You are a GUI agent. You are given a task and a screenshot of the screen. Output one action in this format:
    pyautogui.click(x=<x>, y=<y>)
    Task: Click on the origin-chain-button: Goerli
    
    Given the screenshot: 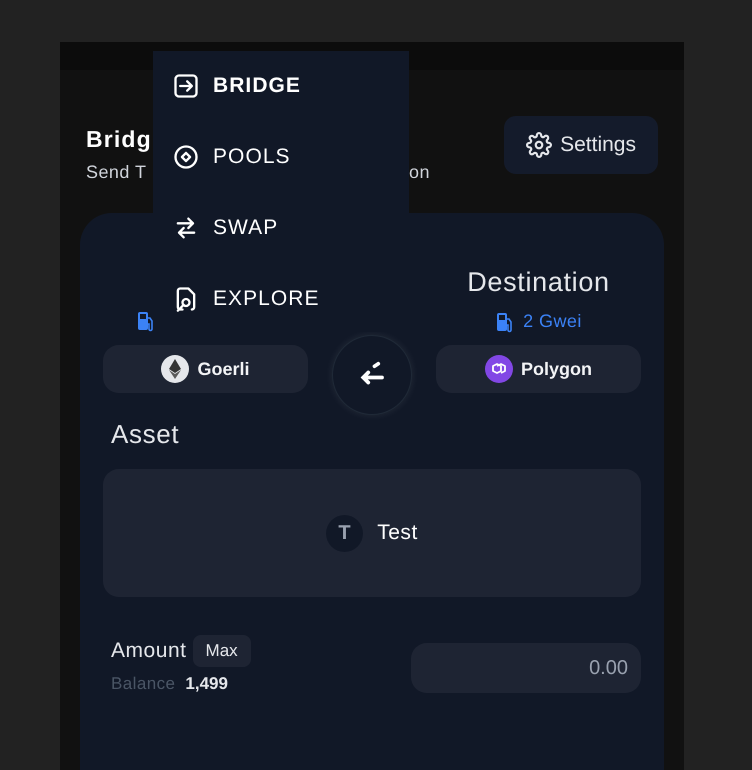 What is the action you would take?
    pyautogui.click(x=205, y=369)
    